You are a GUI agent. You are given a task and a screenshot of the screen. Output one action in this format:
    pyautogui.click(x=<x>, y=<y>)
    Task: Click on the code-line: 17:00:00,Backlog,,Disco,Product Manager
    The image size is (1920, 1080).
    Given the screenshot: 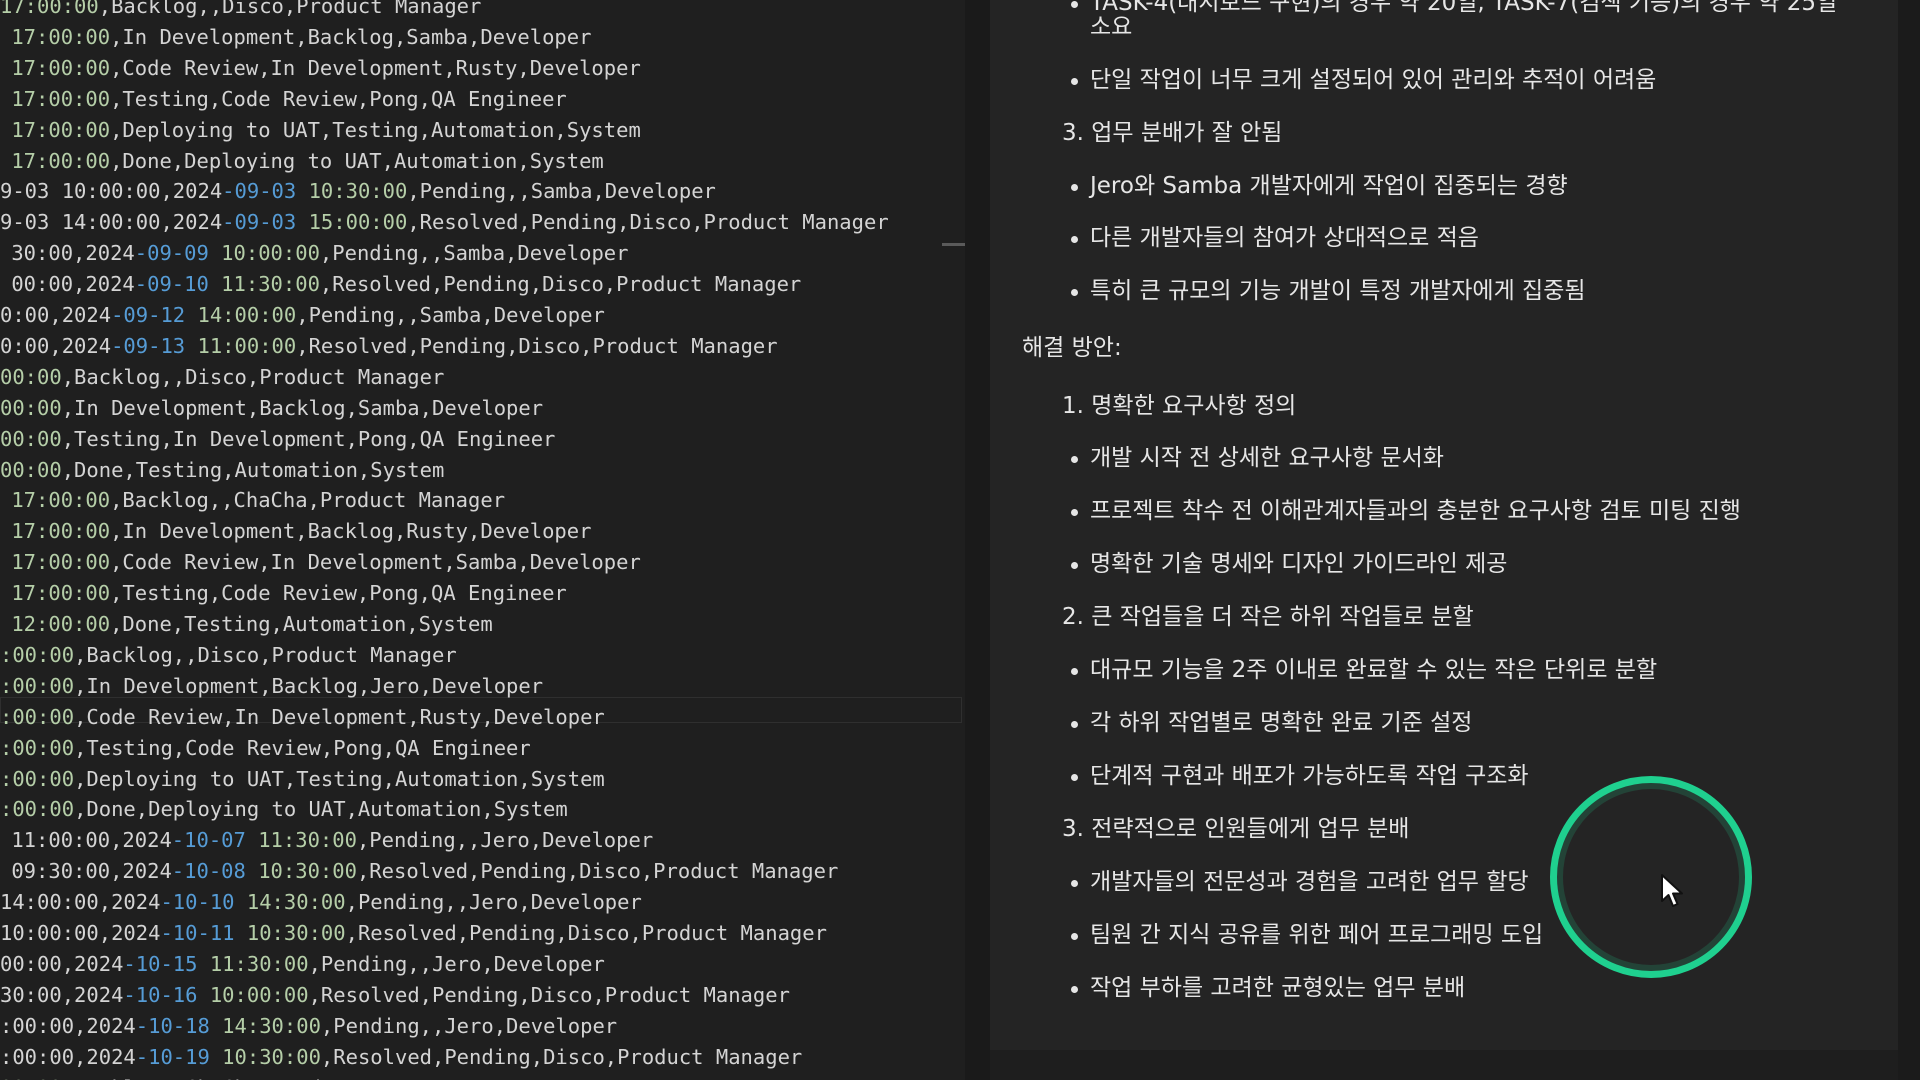 What is the action you would take?
    pyautogui.click(x=240, y=11)
    